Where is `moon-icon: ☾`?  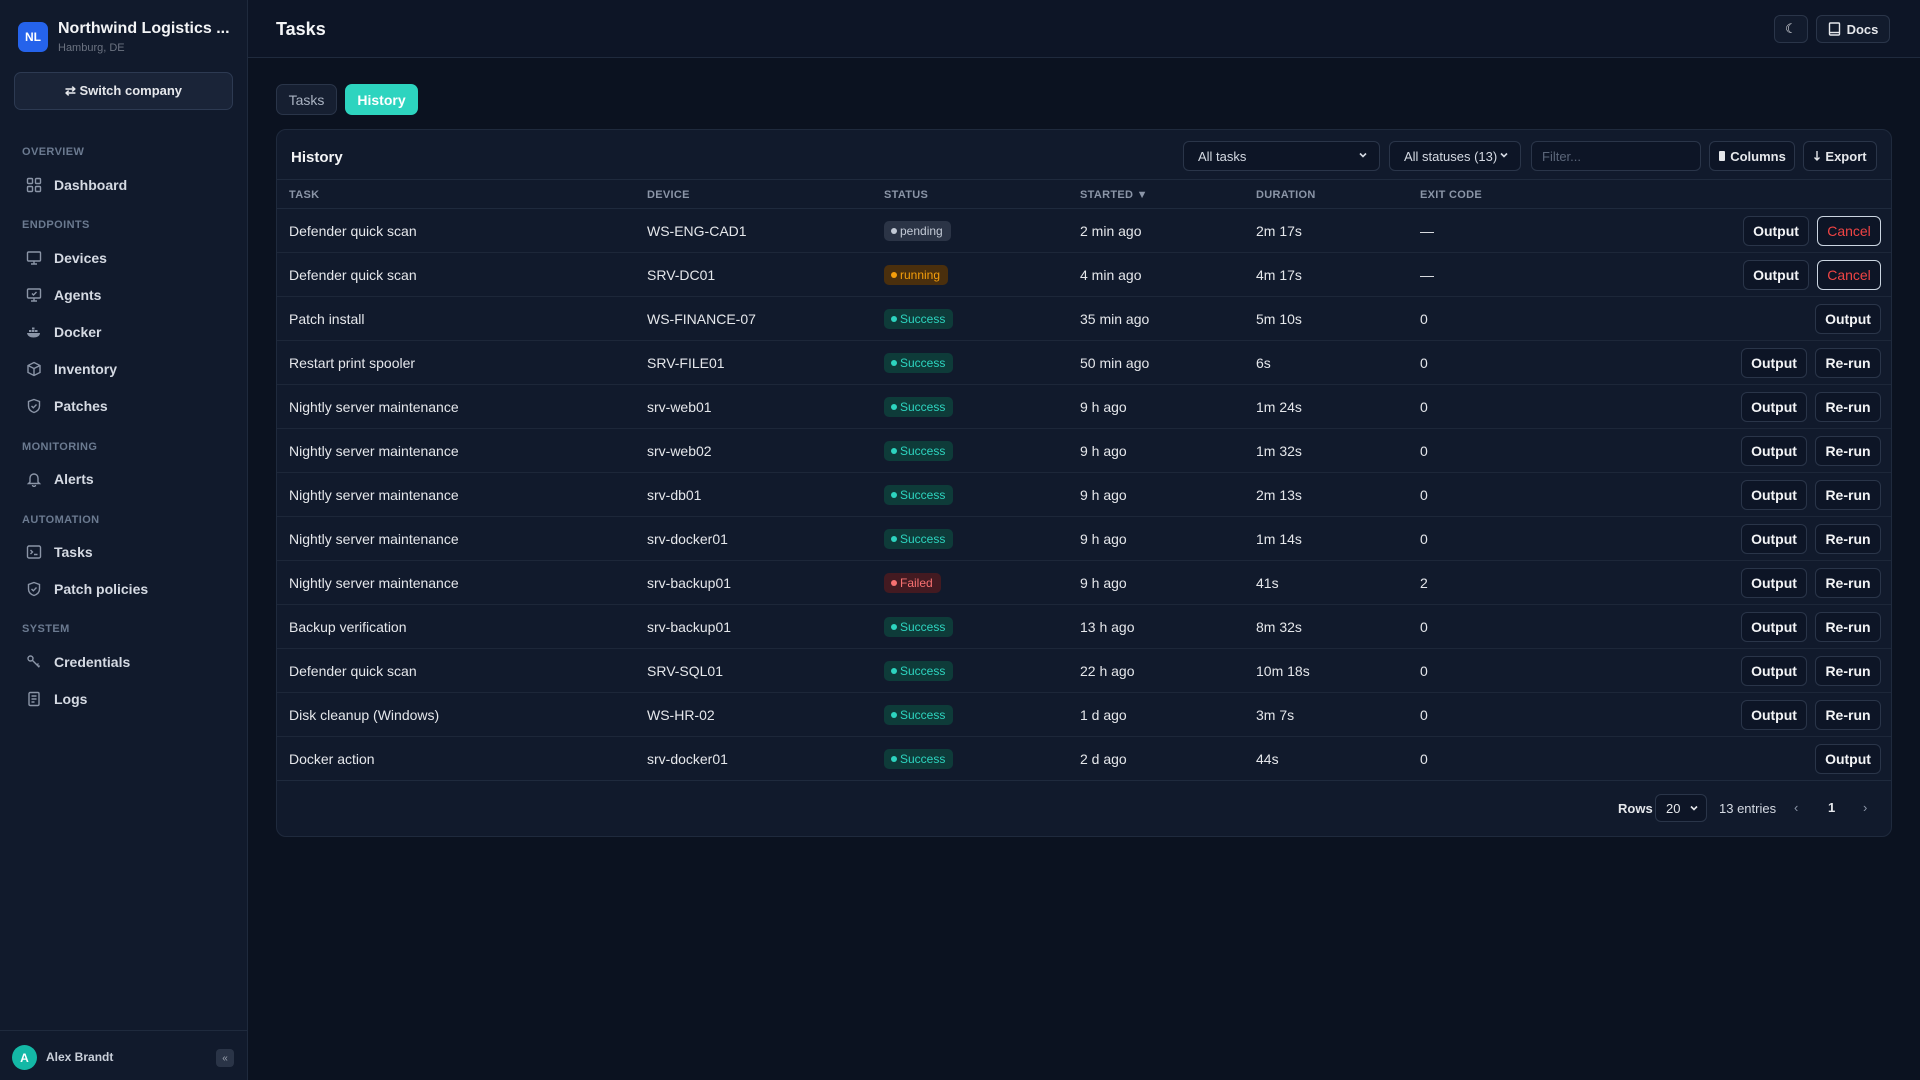
moon-icon: ☾ is located at coordinates (1791, 28).